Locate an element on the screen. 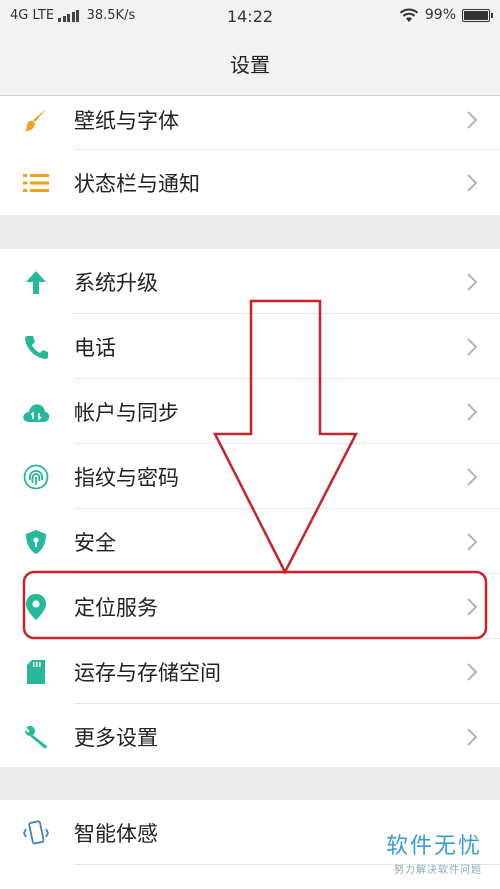  page-title: 设置 is located at coordinates (250, 65).